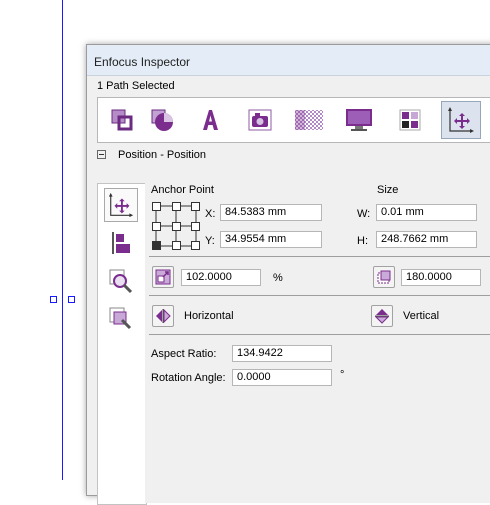  What do you see at coordinates (278, 278) in the screenshot?
I see `scale-unit: %` at bounding box center [278, 278].